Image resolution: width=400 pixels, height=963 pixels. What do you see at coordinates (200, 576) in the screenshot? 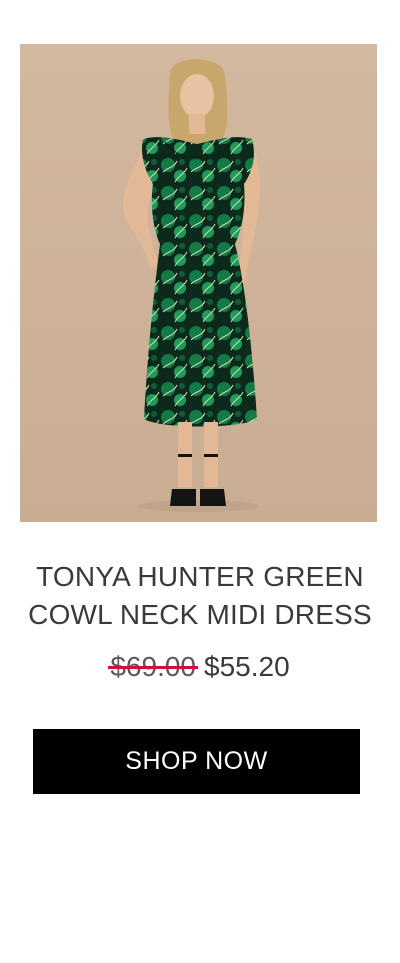
I see `product-title-line1: TONYA HUNTER GREEN` at bounding box center [200, 576].